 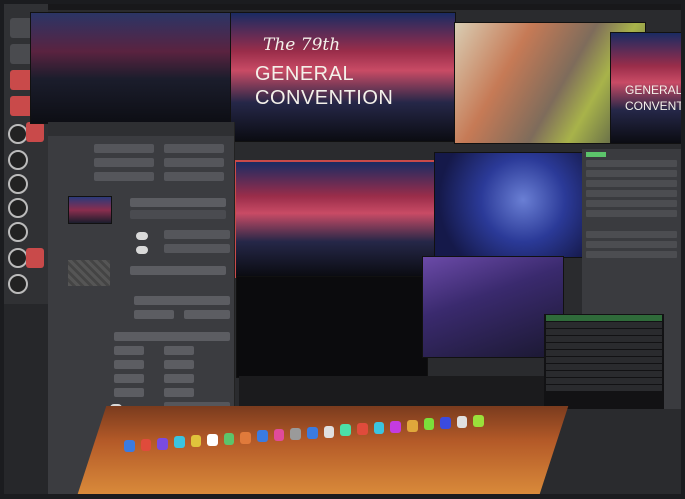 I want to click on menu-bar, so click(x=342, y=7).